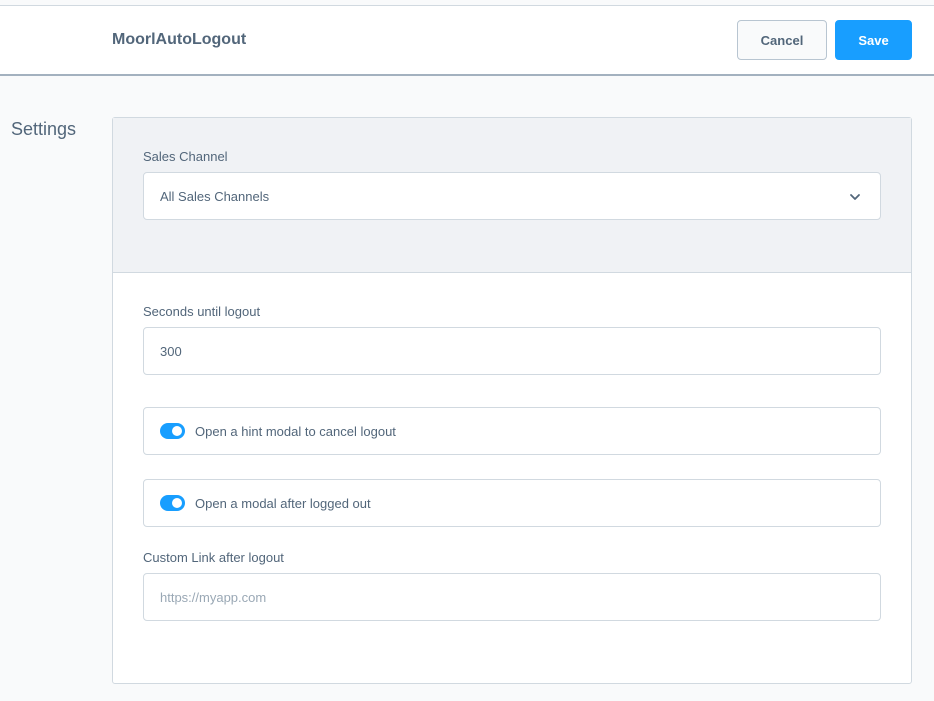 This screenshot has width=934, height=701. What do you see at coordinates (295, 431) in the screenshot?
I see `hint-modal-toggle-label: Open a hint modal to cancel logout` at bounding box center [295, 431].